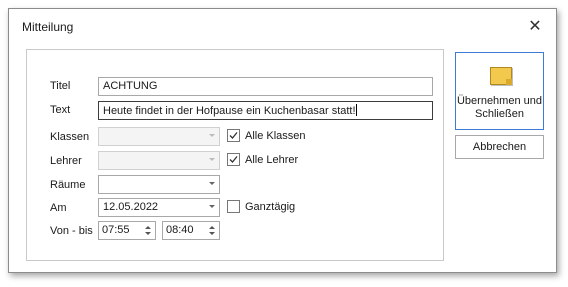 The image size is (568, 287). I want to click on apply-and-close-label: Übernehmen und Schließen, so click(499, 108).